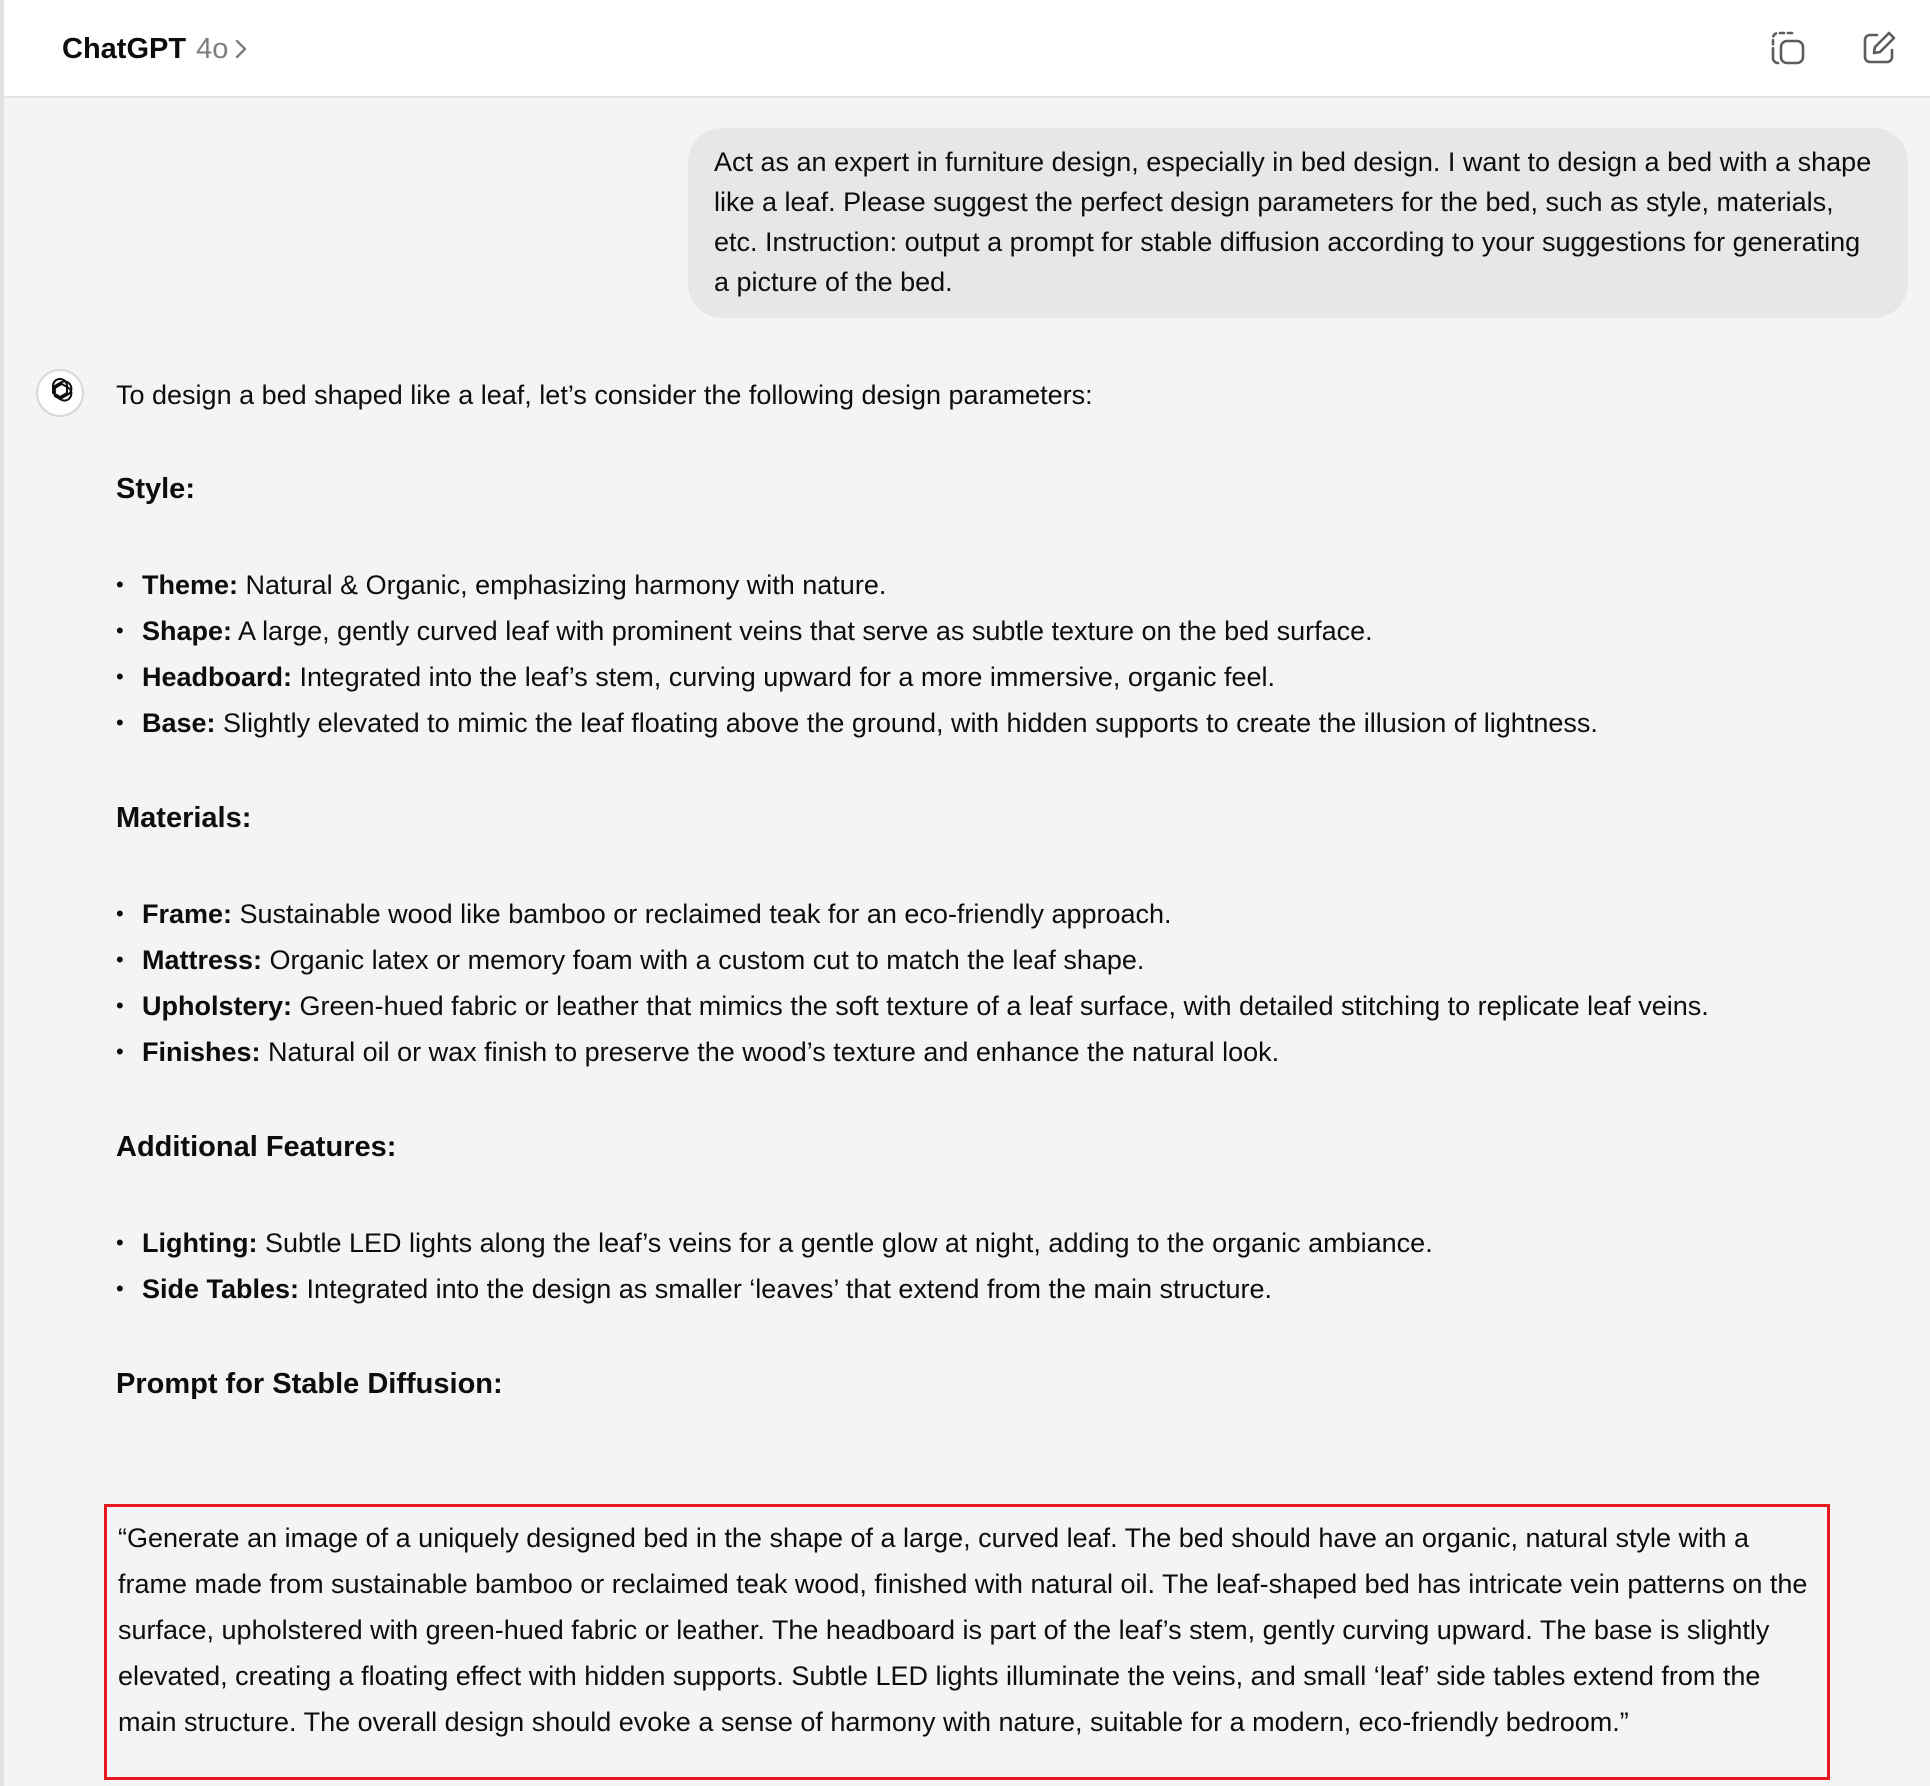 The width and height of the screenshot is (1930, 1786). Describe the element at coordinates (241, 49) in the screenshot. I see `chevron-right-icon` at that location.